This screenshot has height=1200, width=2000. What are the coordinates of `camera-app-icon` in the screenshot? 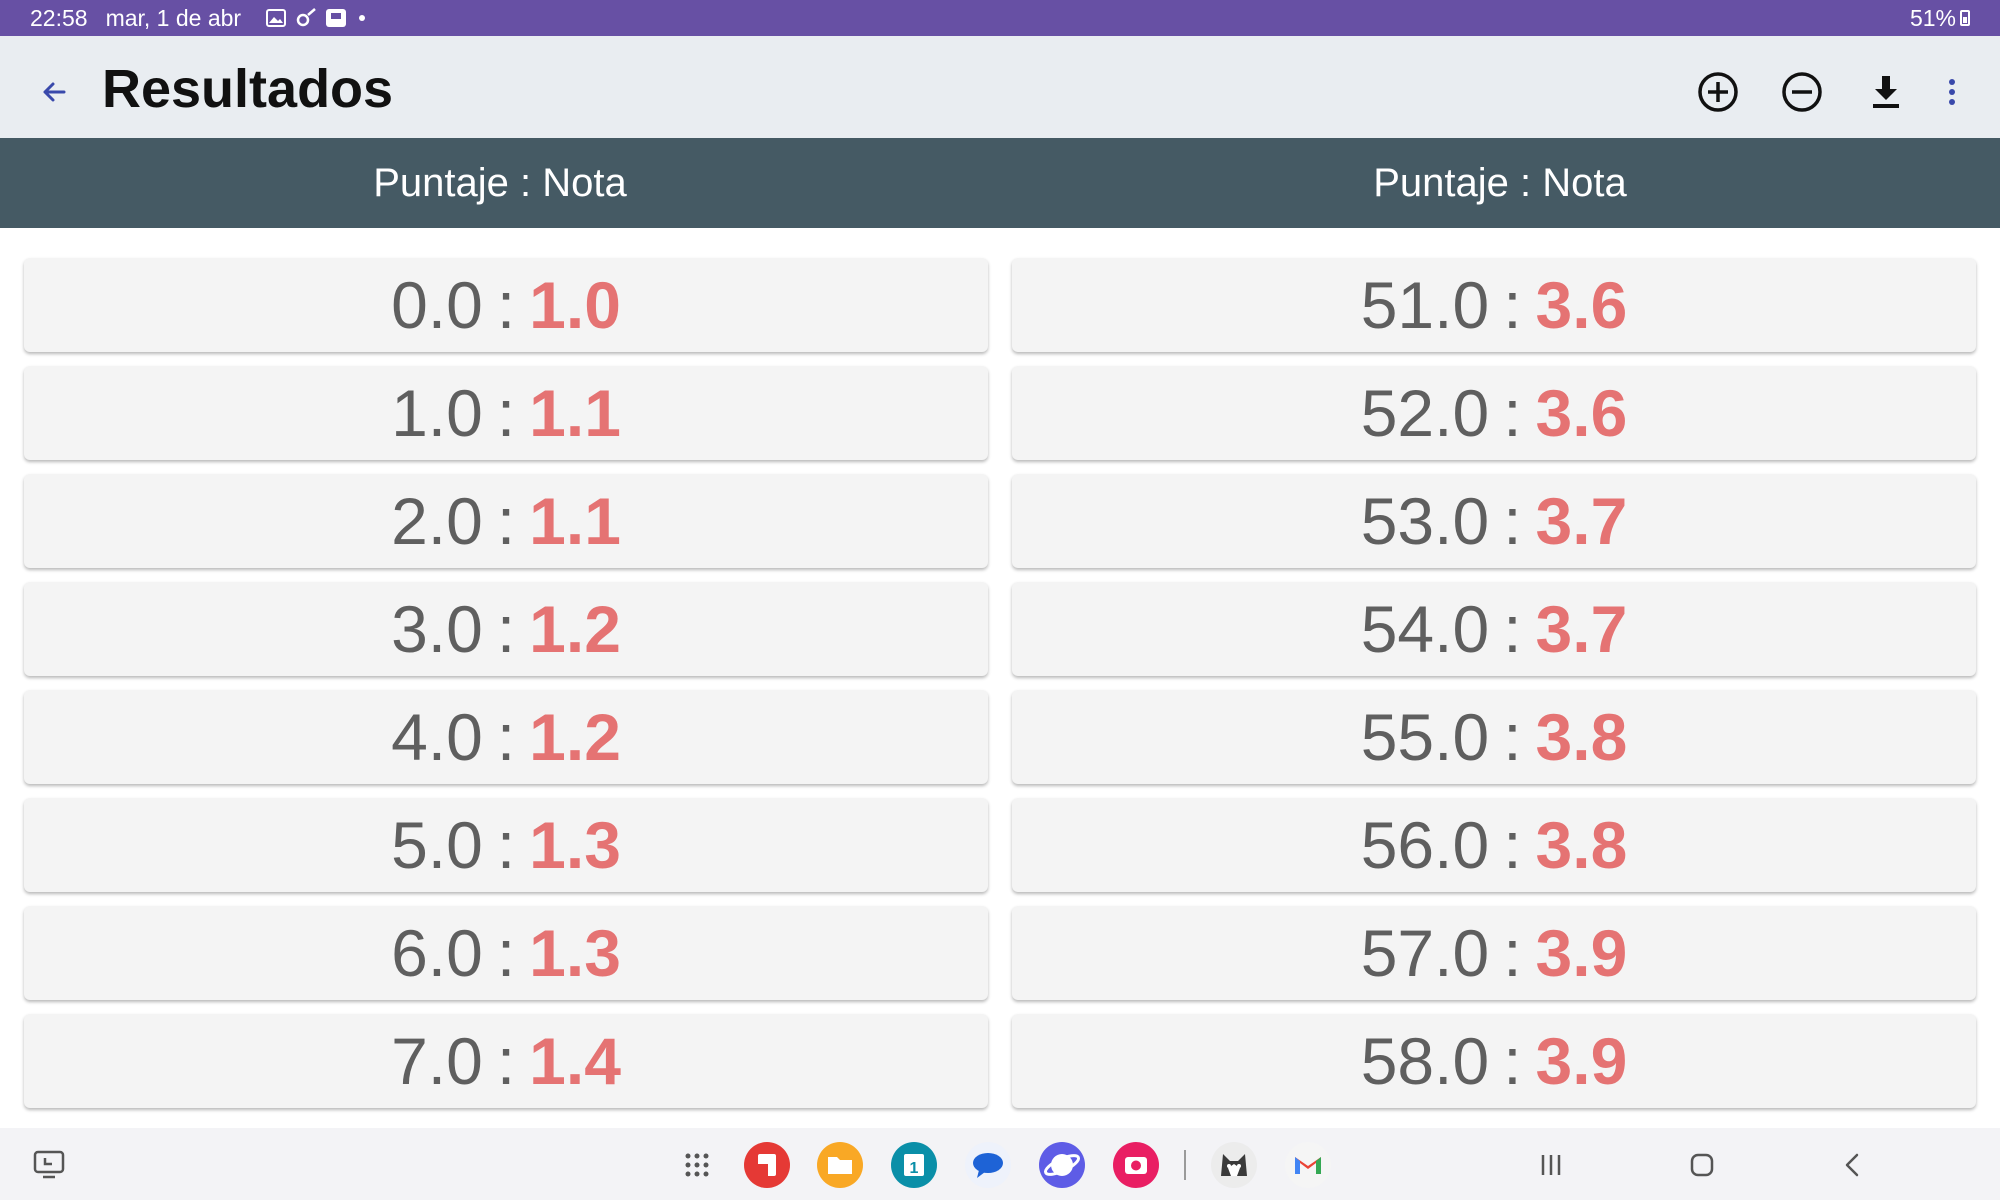 It's located at (1136, 1165).